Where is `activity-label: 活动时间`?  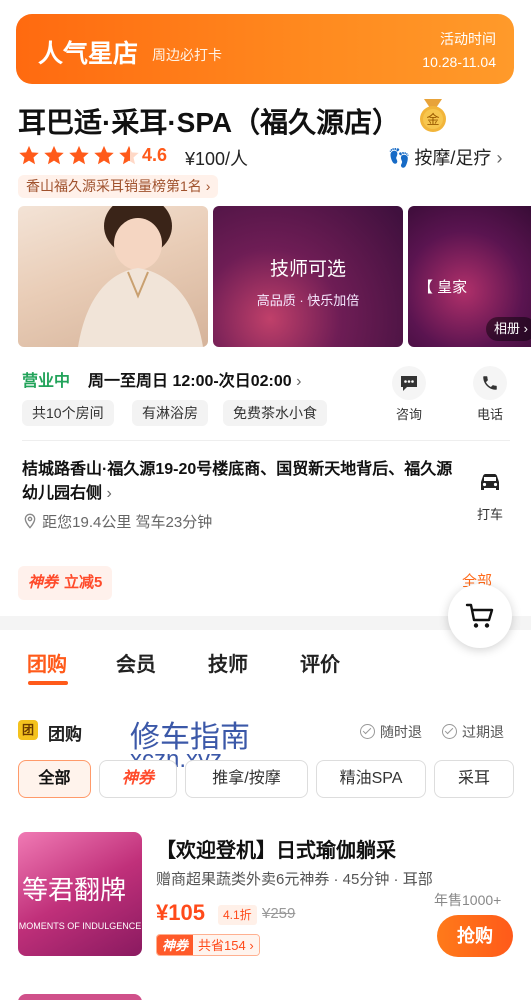 activity-label: 活动时间 is located at coordinates (468, 39).